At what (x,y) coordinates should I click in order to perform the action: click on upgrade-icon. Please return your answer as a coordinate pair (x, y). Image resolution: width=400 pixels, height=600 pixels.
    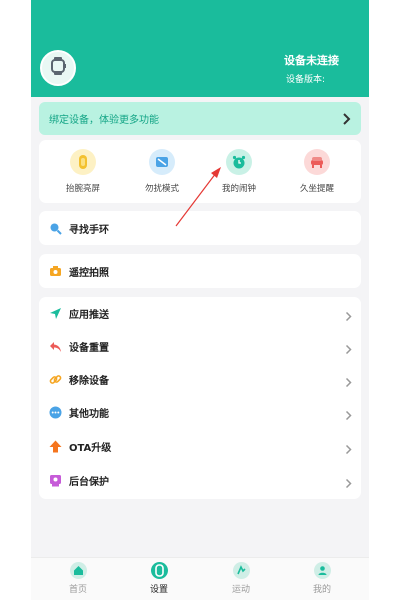
    Looking at the image, I should click on (55, 447).